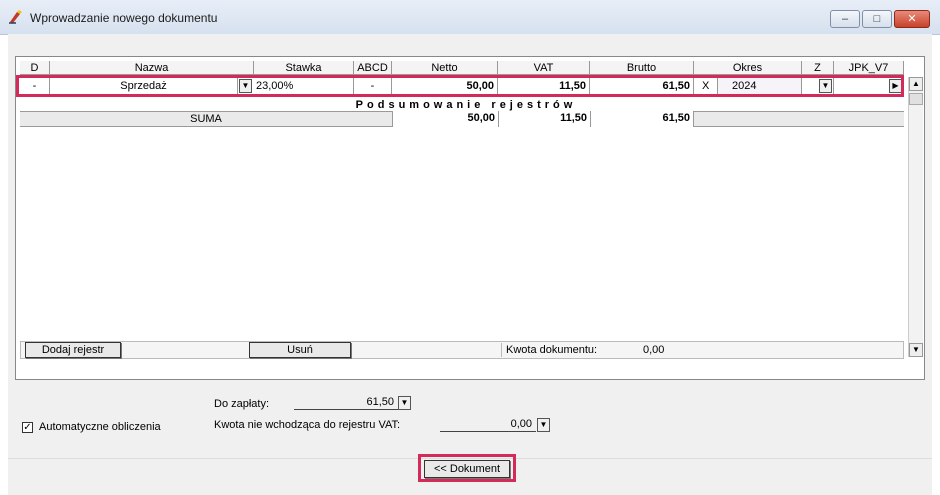  Describe the element at coordinates (304, 68) in the screenshot. I see `header-stawka: Stawka` at that location.